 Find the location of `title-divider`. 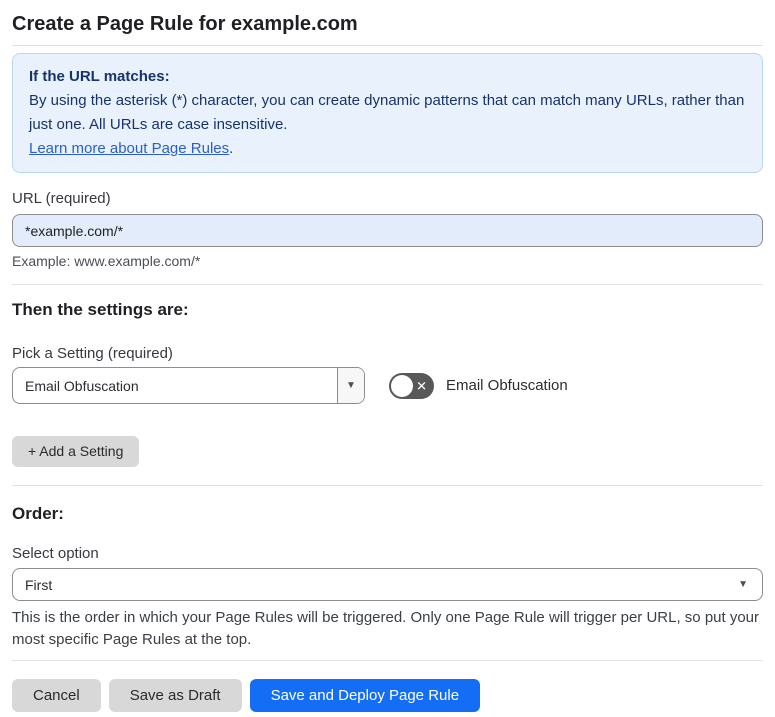

title-divider is located at coordinates (387, 45).